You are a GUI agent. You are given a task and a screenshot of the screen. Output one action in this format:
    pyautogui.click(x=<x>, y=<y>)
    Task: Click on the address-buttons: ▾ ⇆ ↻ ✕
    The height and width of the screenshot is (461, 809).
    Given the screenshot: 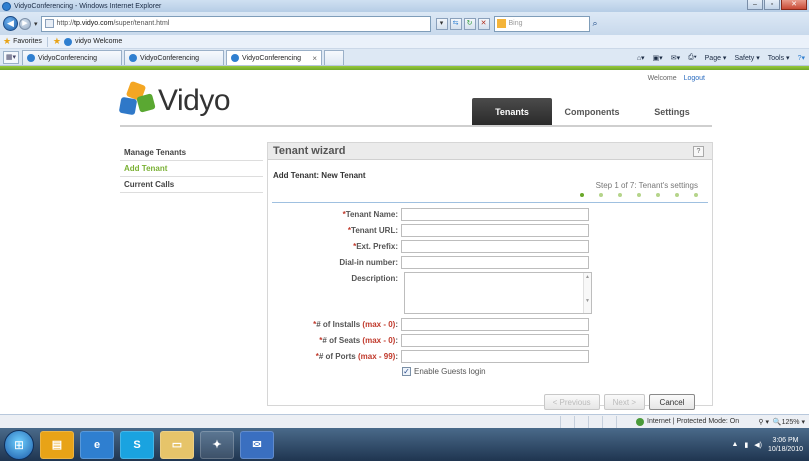 What is the action you would take?
    pyautogui.click(x=462, y=23)
    